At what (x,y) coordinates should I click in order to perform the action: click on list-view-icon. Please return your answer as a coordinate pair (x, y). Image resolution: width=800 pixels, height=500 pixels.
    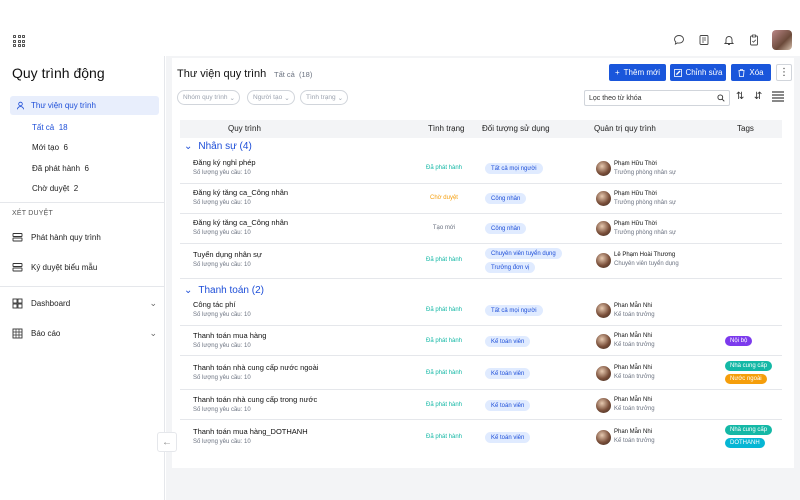
    Looking at the image, I should click on (778, 98).